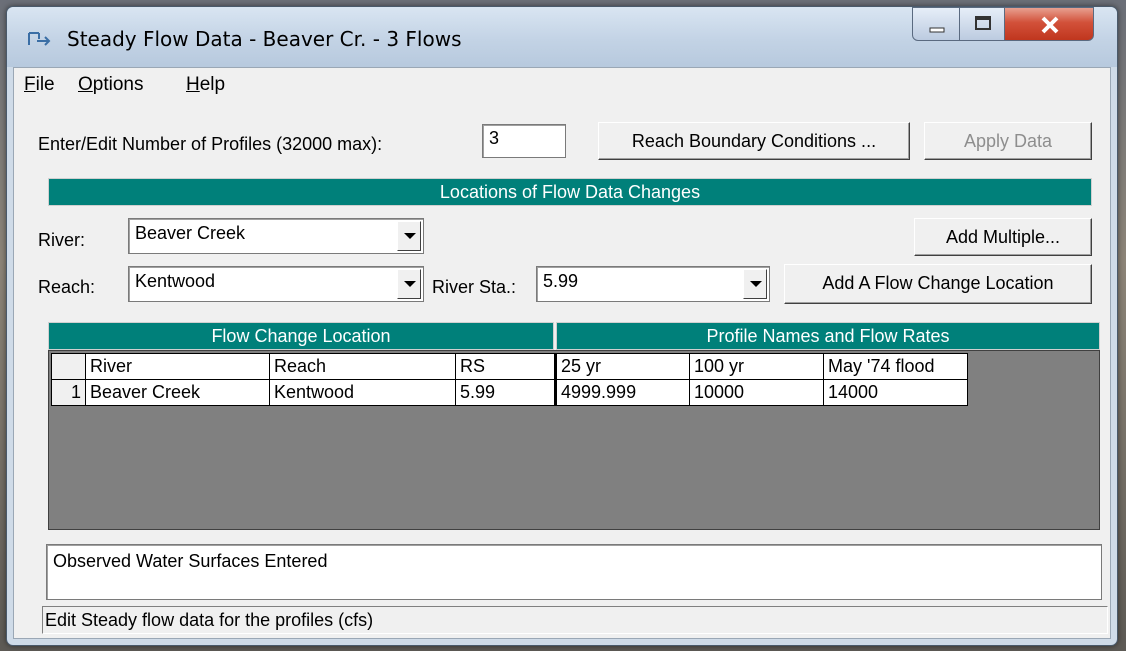  What do you see at coordinates (362, 366) in the screenshot?
I see `column-header-reach: Reach` at bounding box center [362, 366].